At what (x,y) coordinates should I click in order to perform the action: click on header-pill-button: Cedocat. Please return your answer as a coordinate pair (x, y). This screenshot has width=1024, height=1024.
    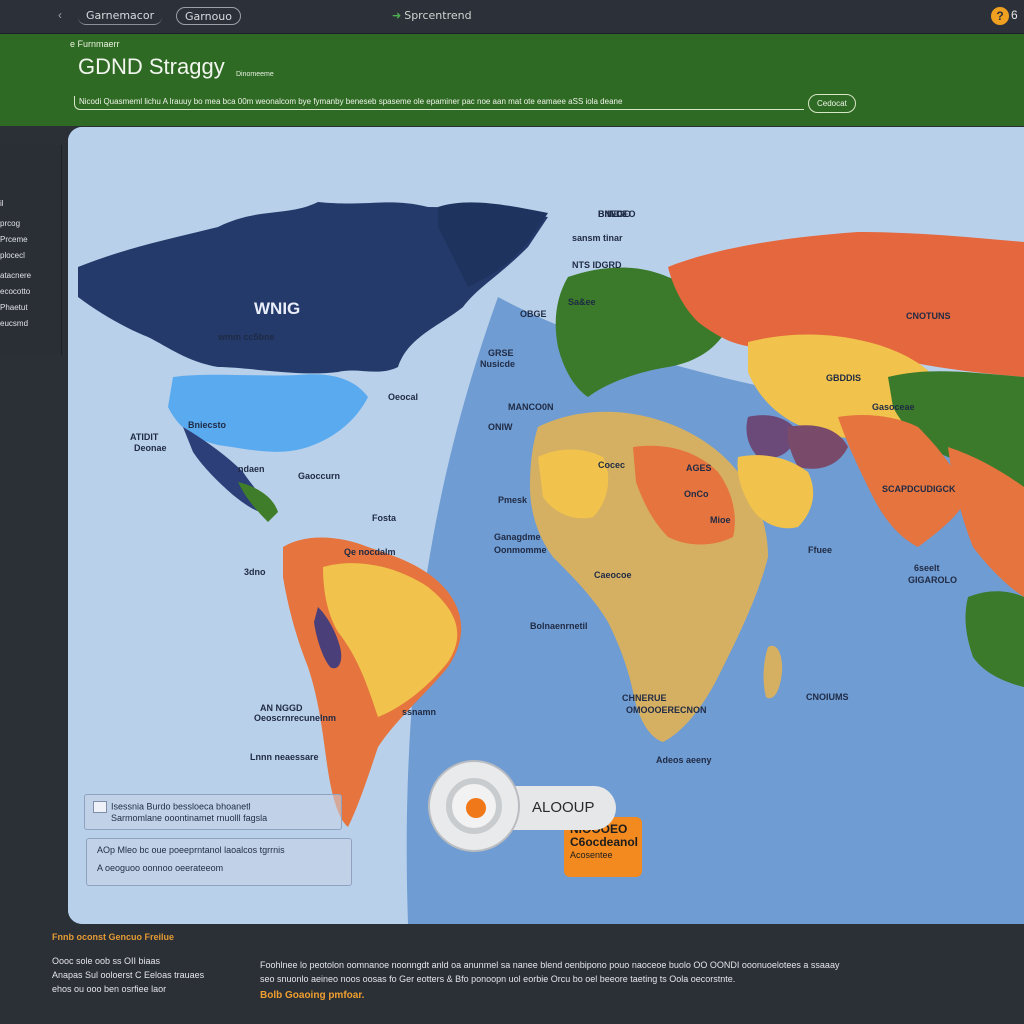
    Looking at the image, I should click on (832, 103).